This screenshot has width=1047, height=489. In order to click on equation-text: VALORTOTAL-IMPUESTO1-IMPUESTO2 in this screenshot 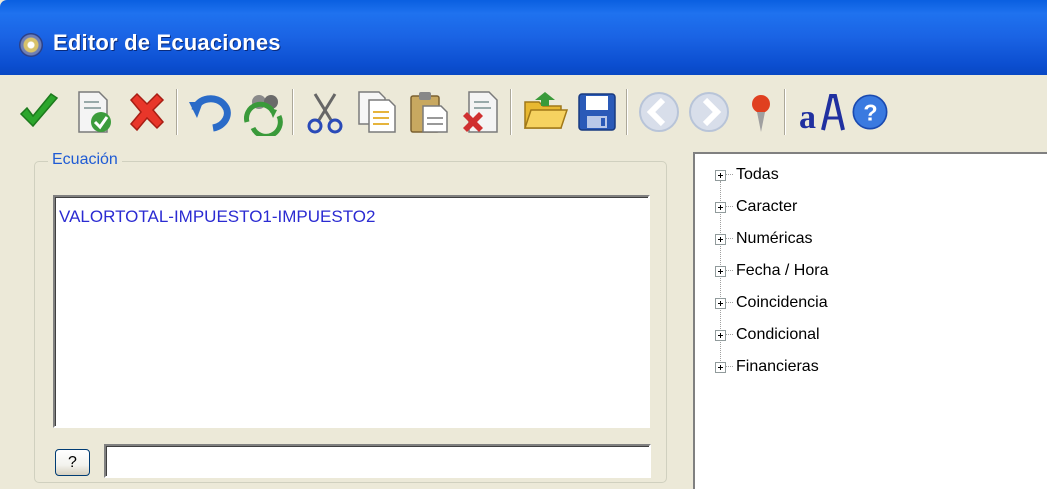, I will do `click(217, 216)`.